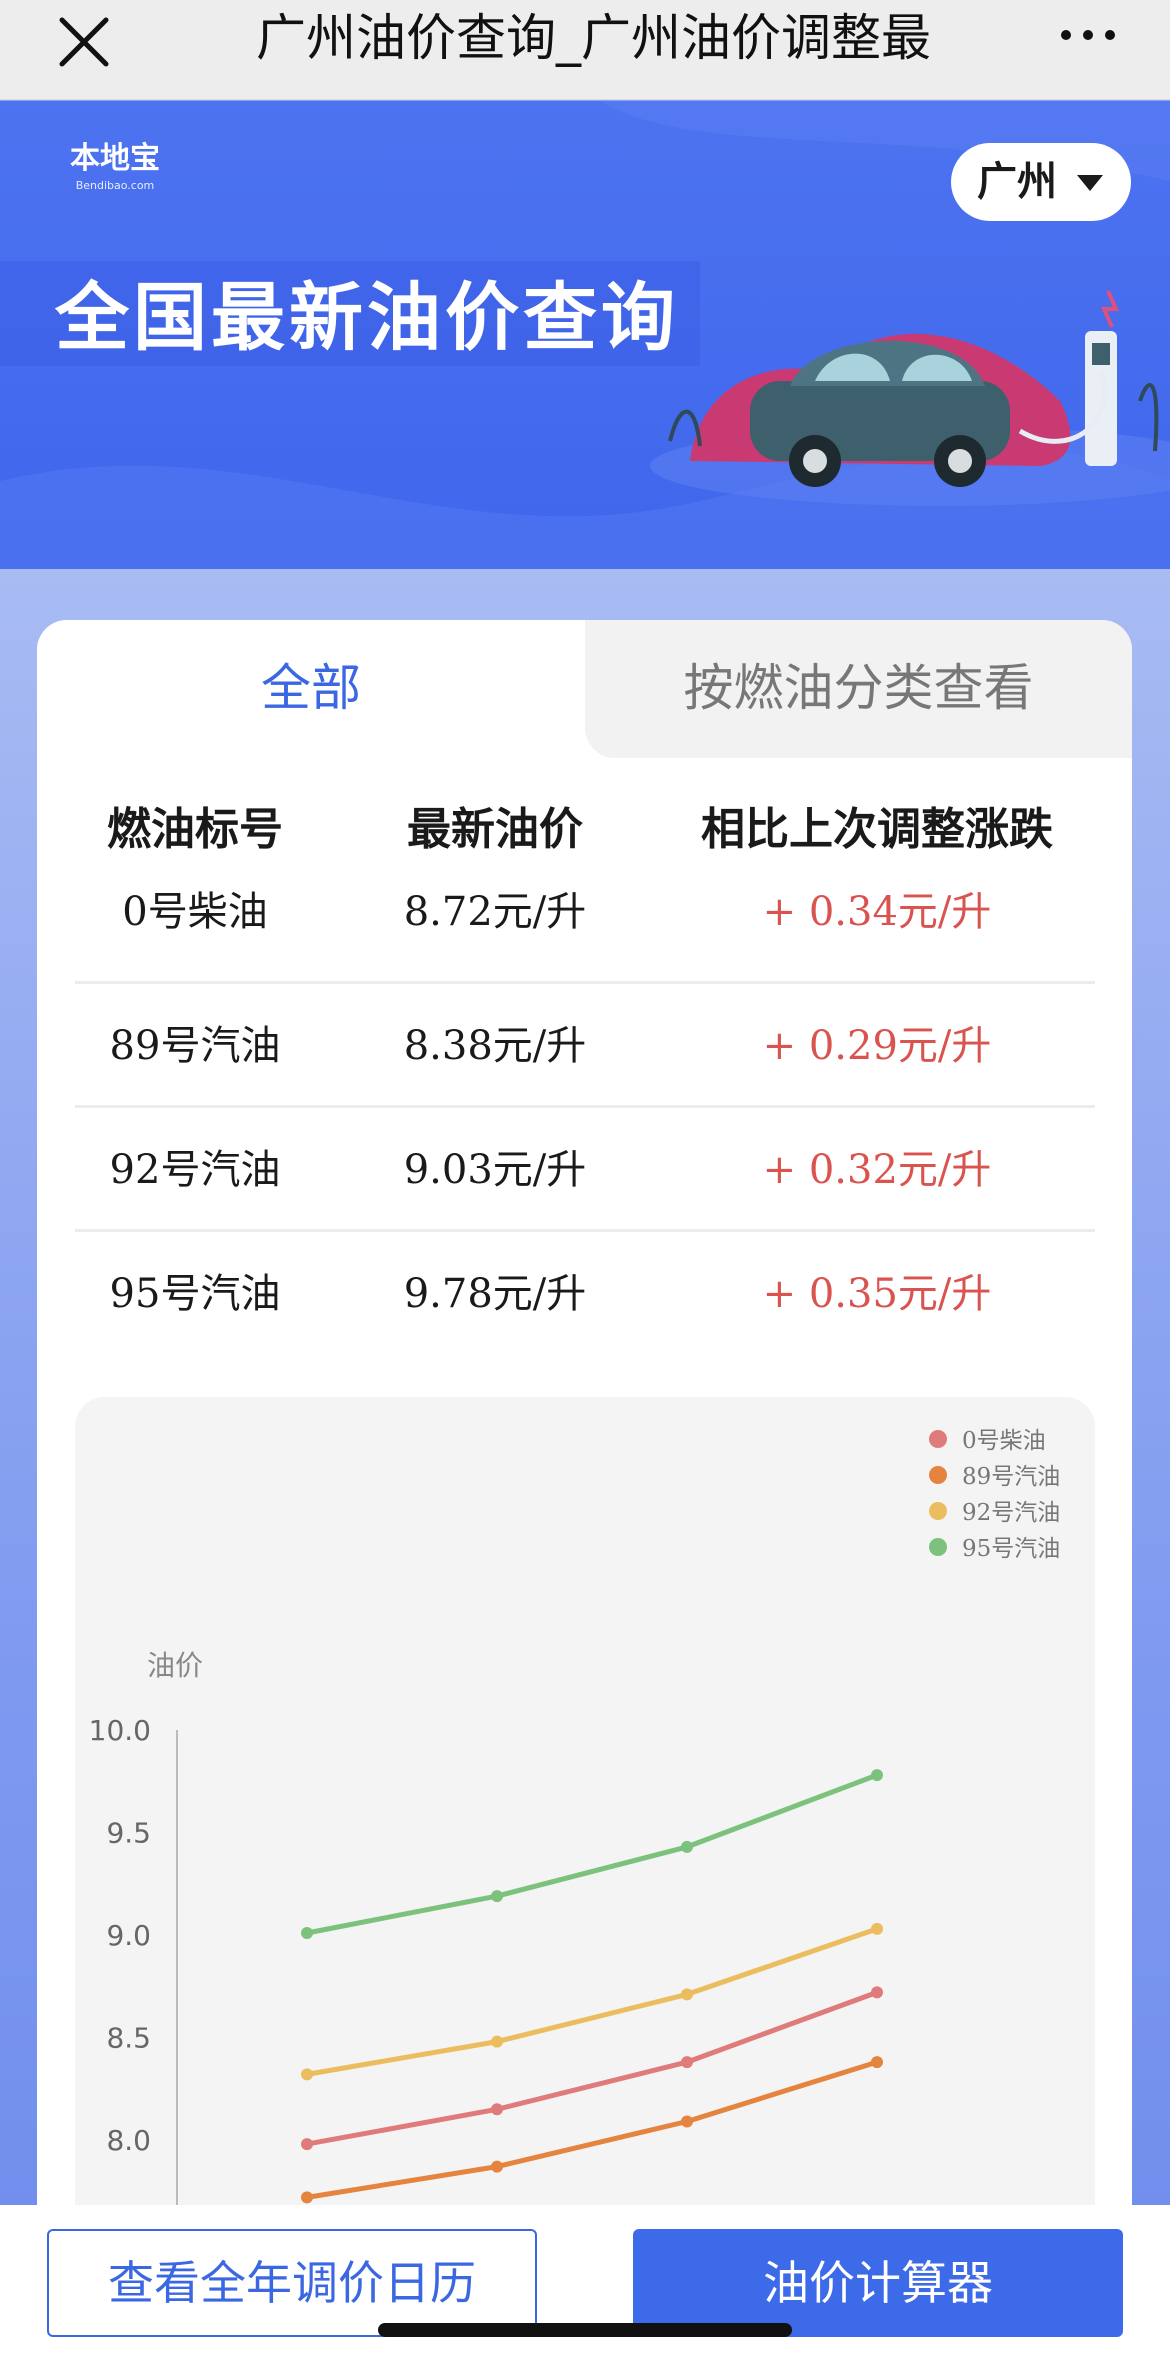 The image size is (1170, 2361). I want to click on table-row: 95号汽油 9.78元/升 + 0.35元/升, so click(585, 1294).